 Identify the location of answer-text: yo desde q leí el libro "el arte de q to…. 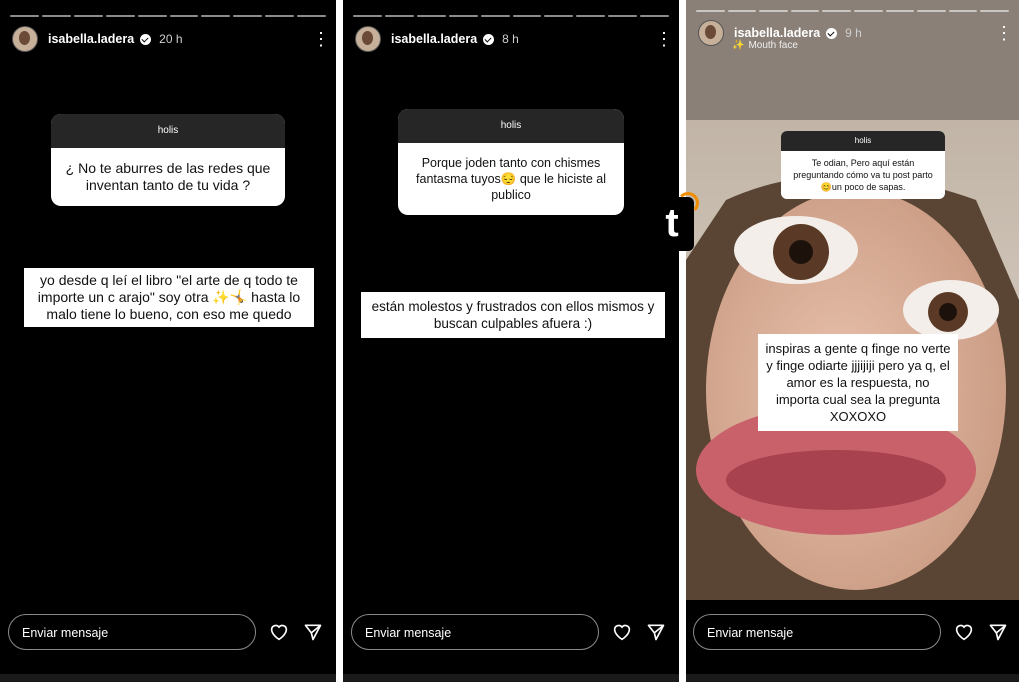
(169, 297).